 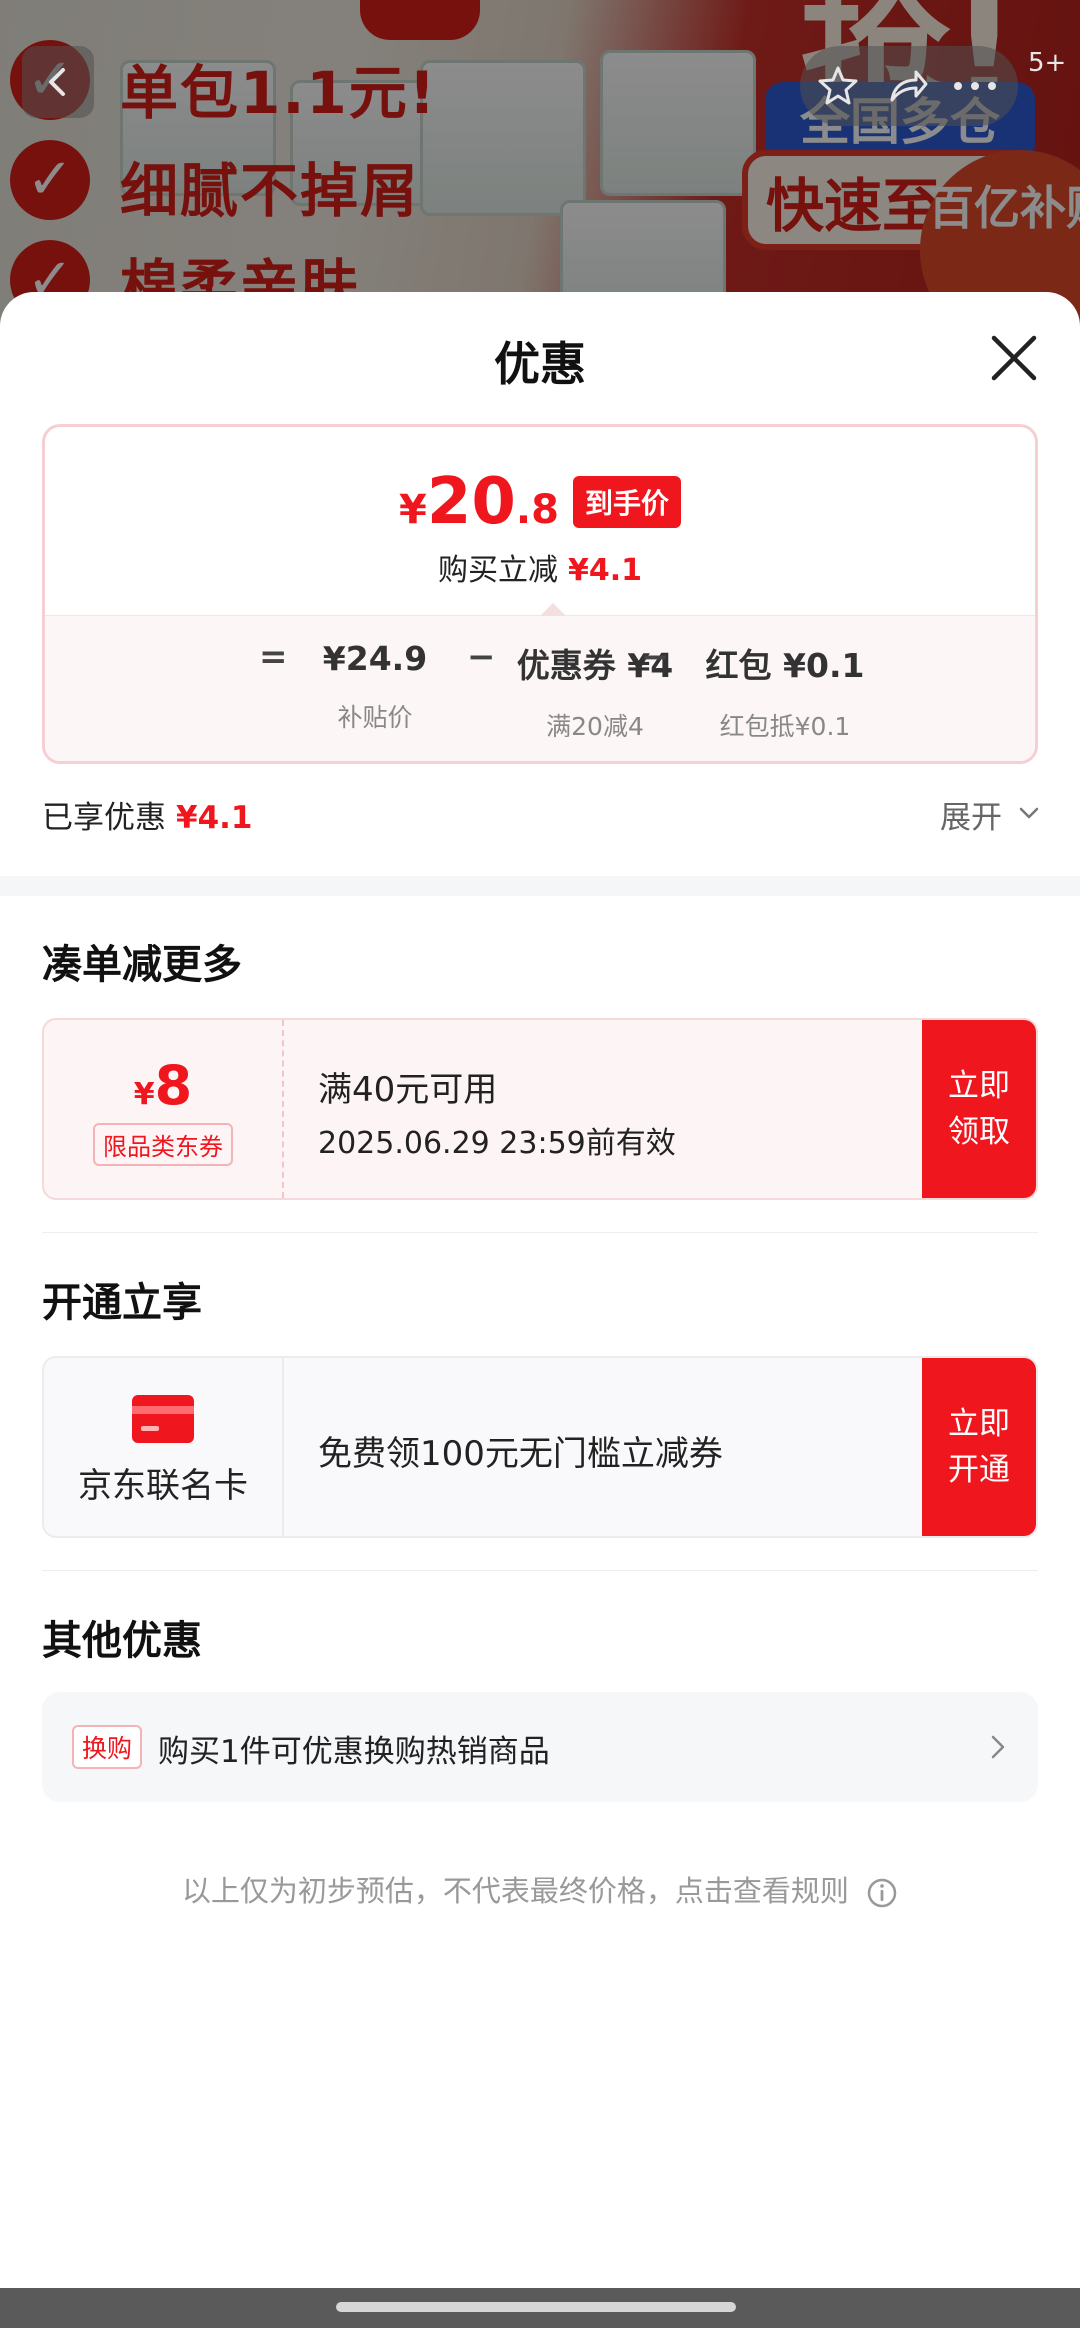 I want to click on coupon-amount-value: 8, so click(x=173, y=1085).